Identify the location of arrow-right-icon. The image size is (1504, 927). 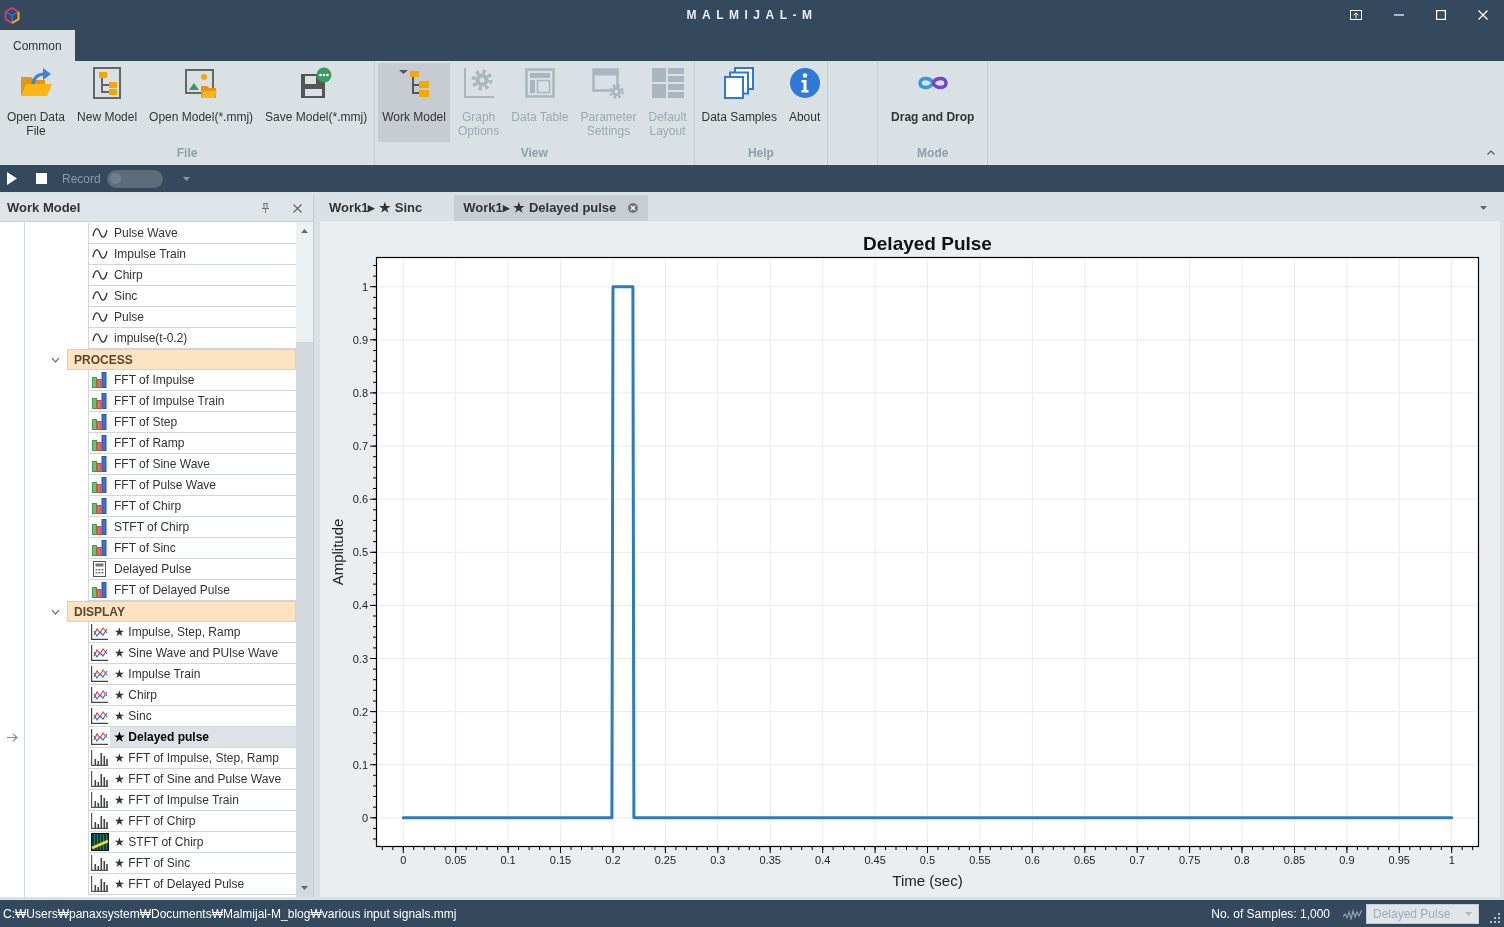
(12, 737).